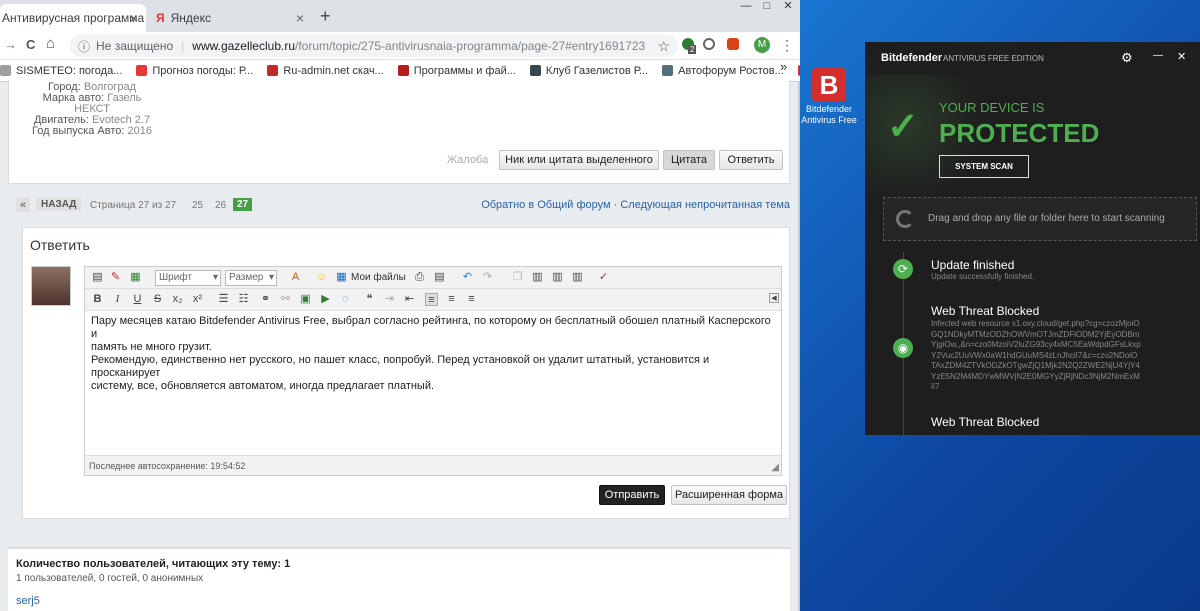 This screenshot has width=1200, height=611. Describe the element at coordinates (751, 160) in the screenshot. I see `reply-button: Ответить` at that location.